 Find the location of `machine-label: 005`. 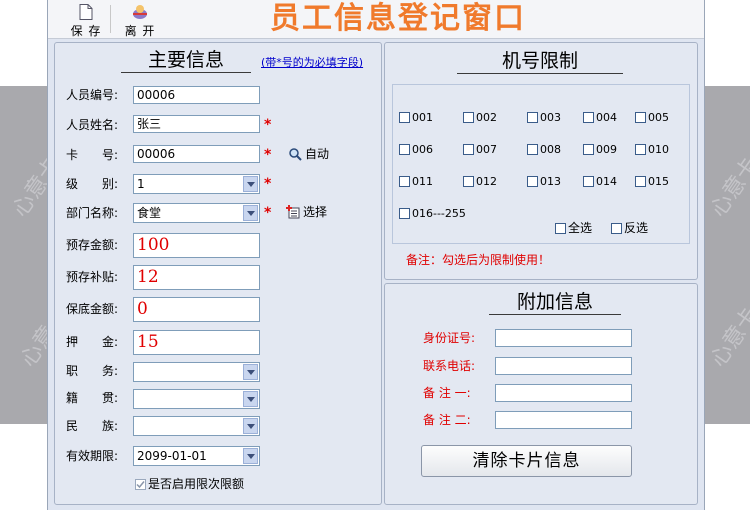

machine-label: 005 is located at coordinates (658, 117).